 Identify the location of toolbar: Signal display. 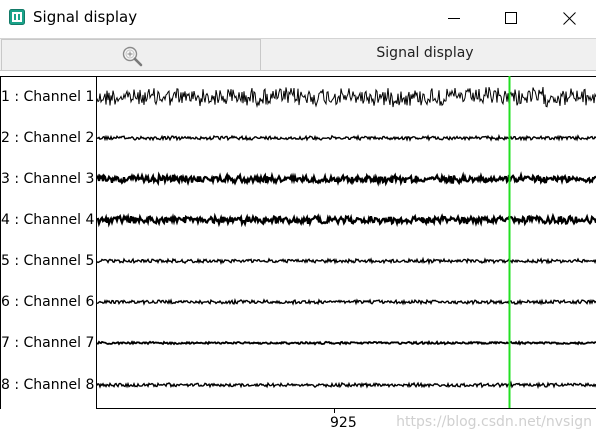
(298, 54).